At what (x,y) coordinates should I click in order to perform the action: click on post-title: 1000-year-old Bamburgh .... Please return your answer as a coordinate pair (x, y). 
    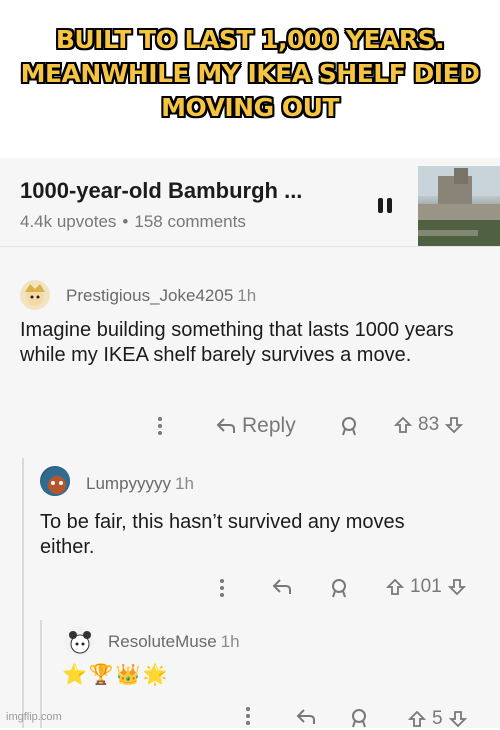
    Looking at the image, I should click on (161, 191).